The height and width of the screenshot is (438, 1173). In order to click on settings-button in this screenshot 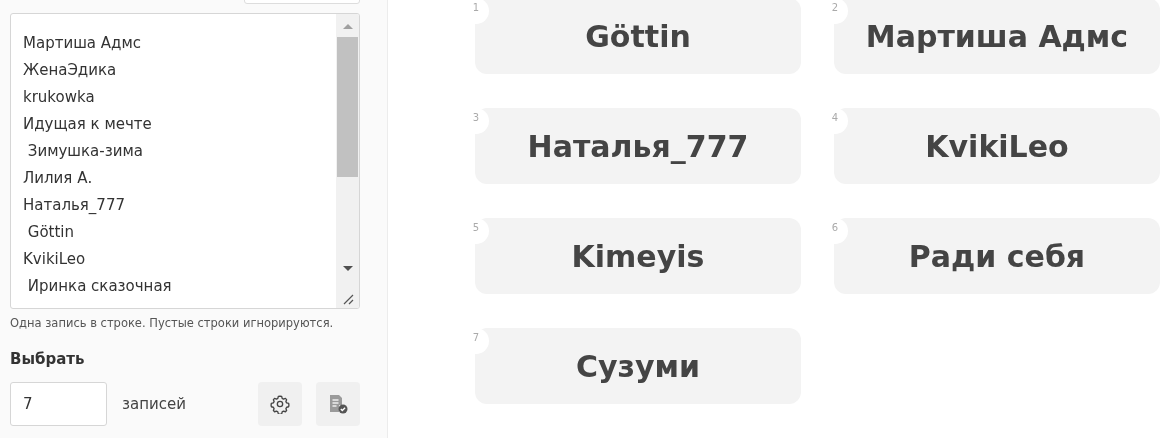, I will do `click(280, 404)`.